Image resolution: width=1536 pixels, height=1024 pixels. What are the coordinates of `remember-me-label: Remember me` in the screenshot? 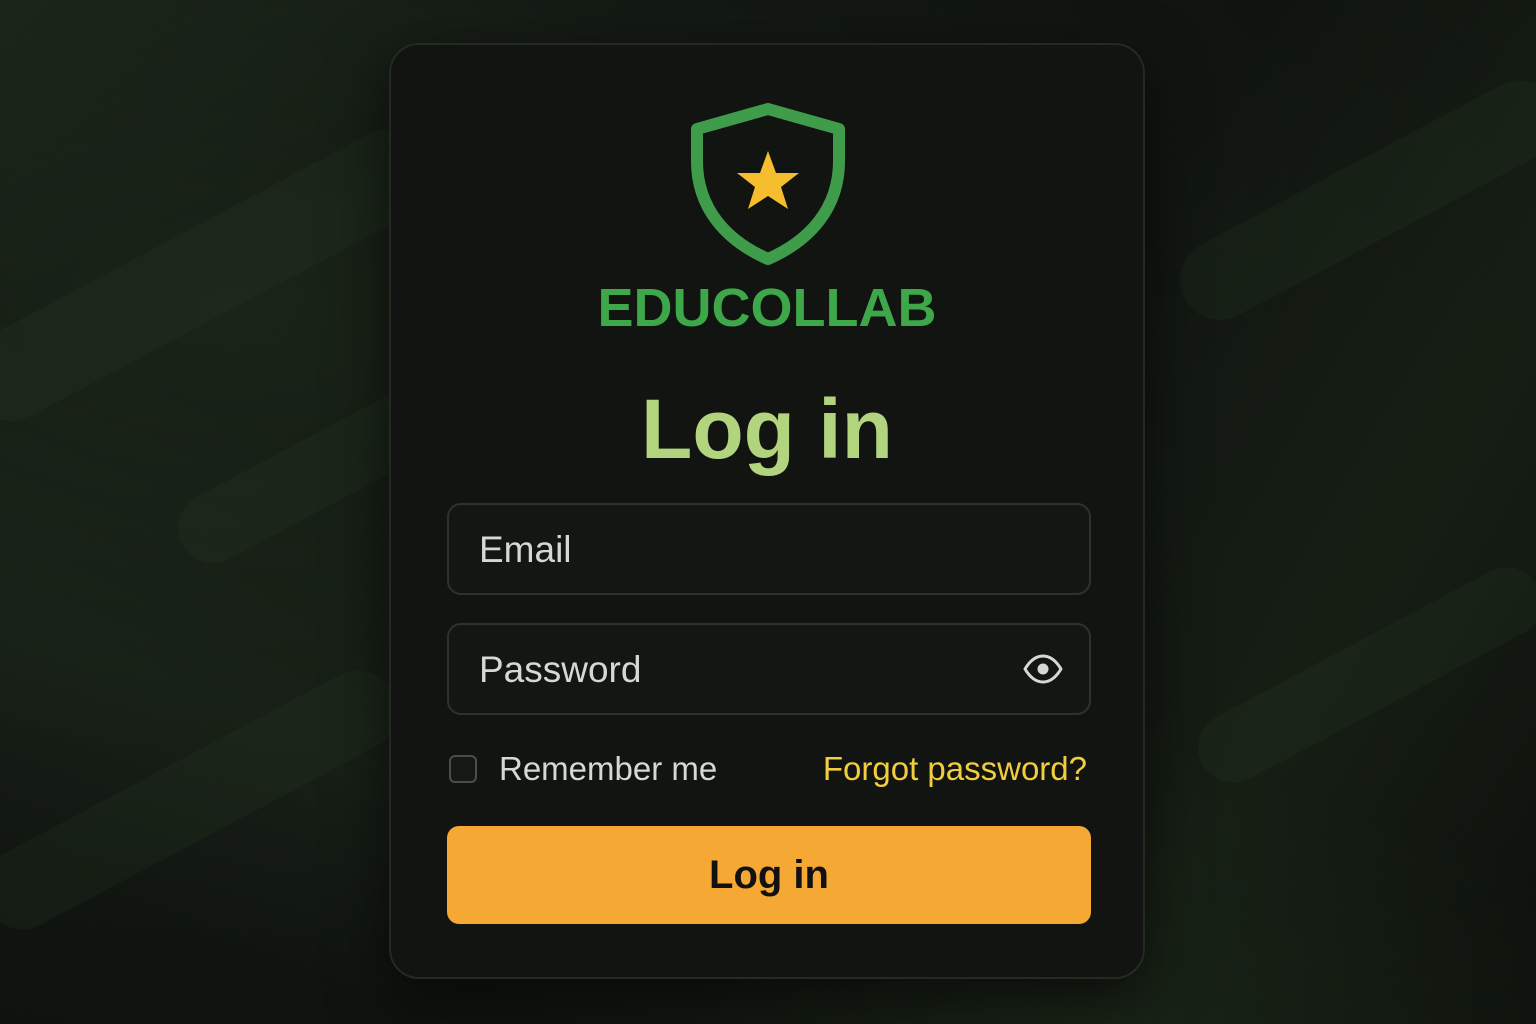 It's located at (608, 768).